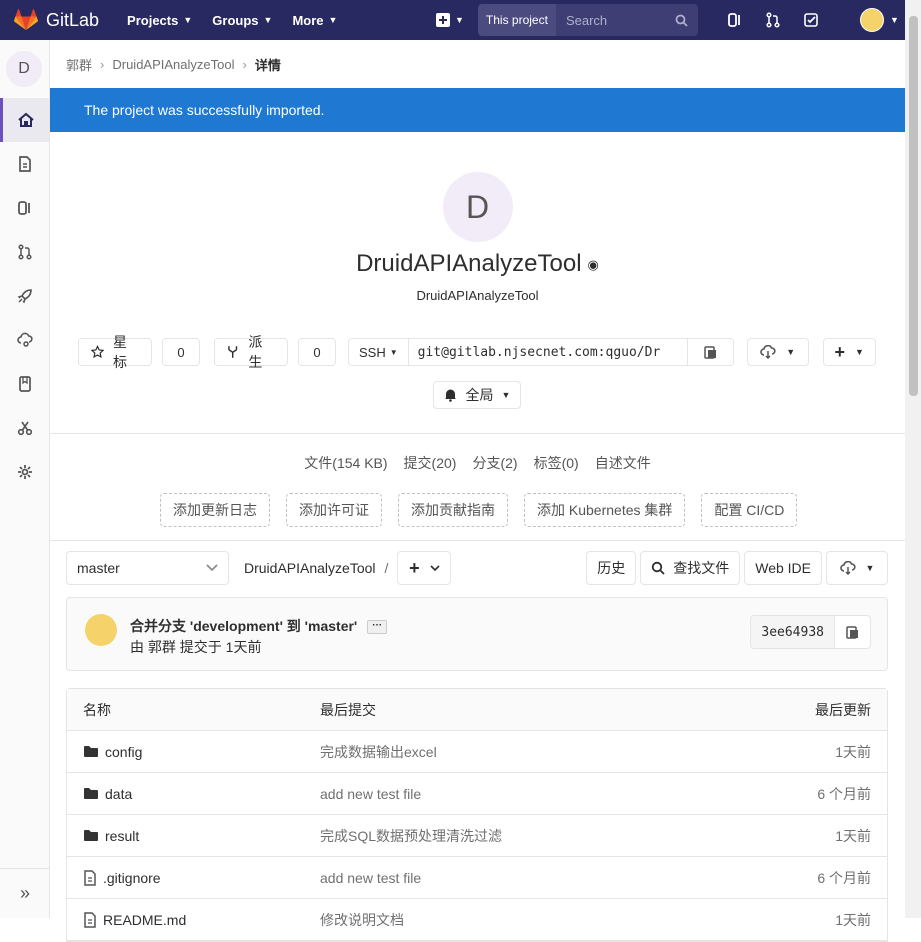  Describe the element at coordinates (430, 463) in the screenshot. I see `stat-commits: 提交(20)` at that location.